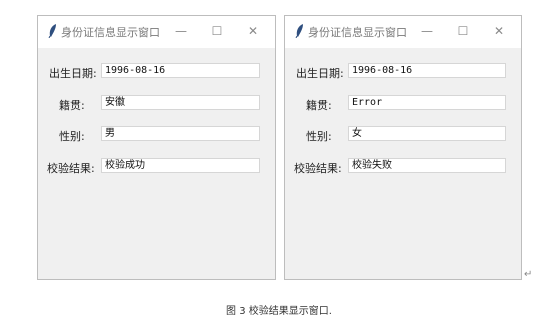 This screenshot has width=558, height=329. Describe the element at coordinates (427, 102) in the screenshot. I see `native-place-field: Error` at that location.